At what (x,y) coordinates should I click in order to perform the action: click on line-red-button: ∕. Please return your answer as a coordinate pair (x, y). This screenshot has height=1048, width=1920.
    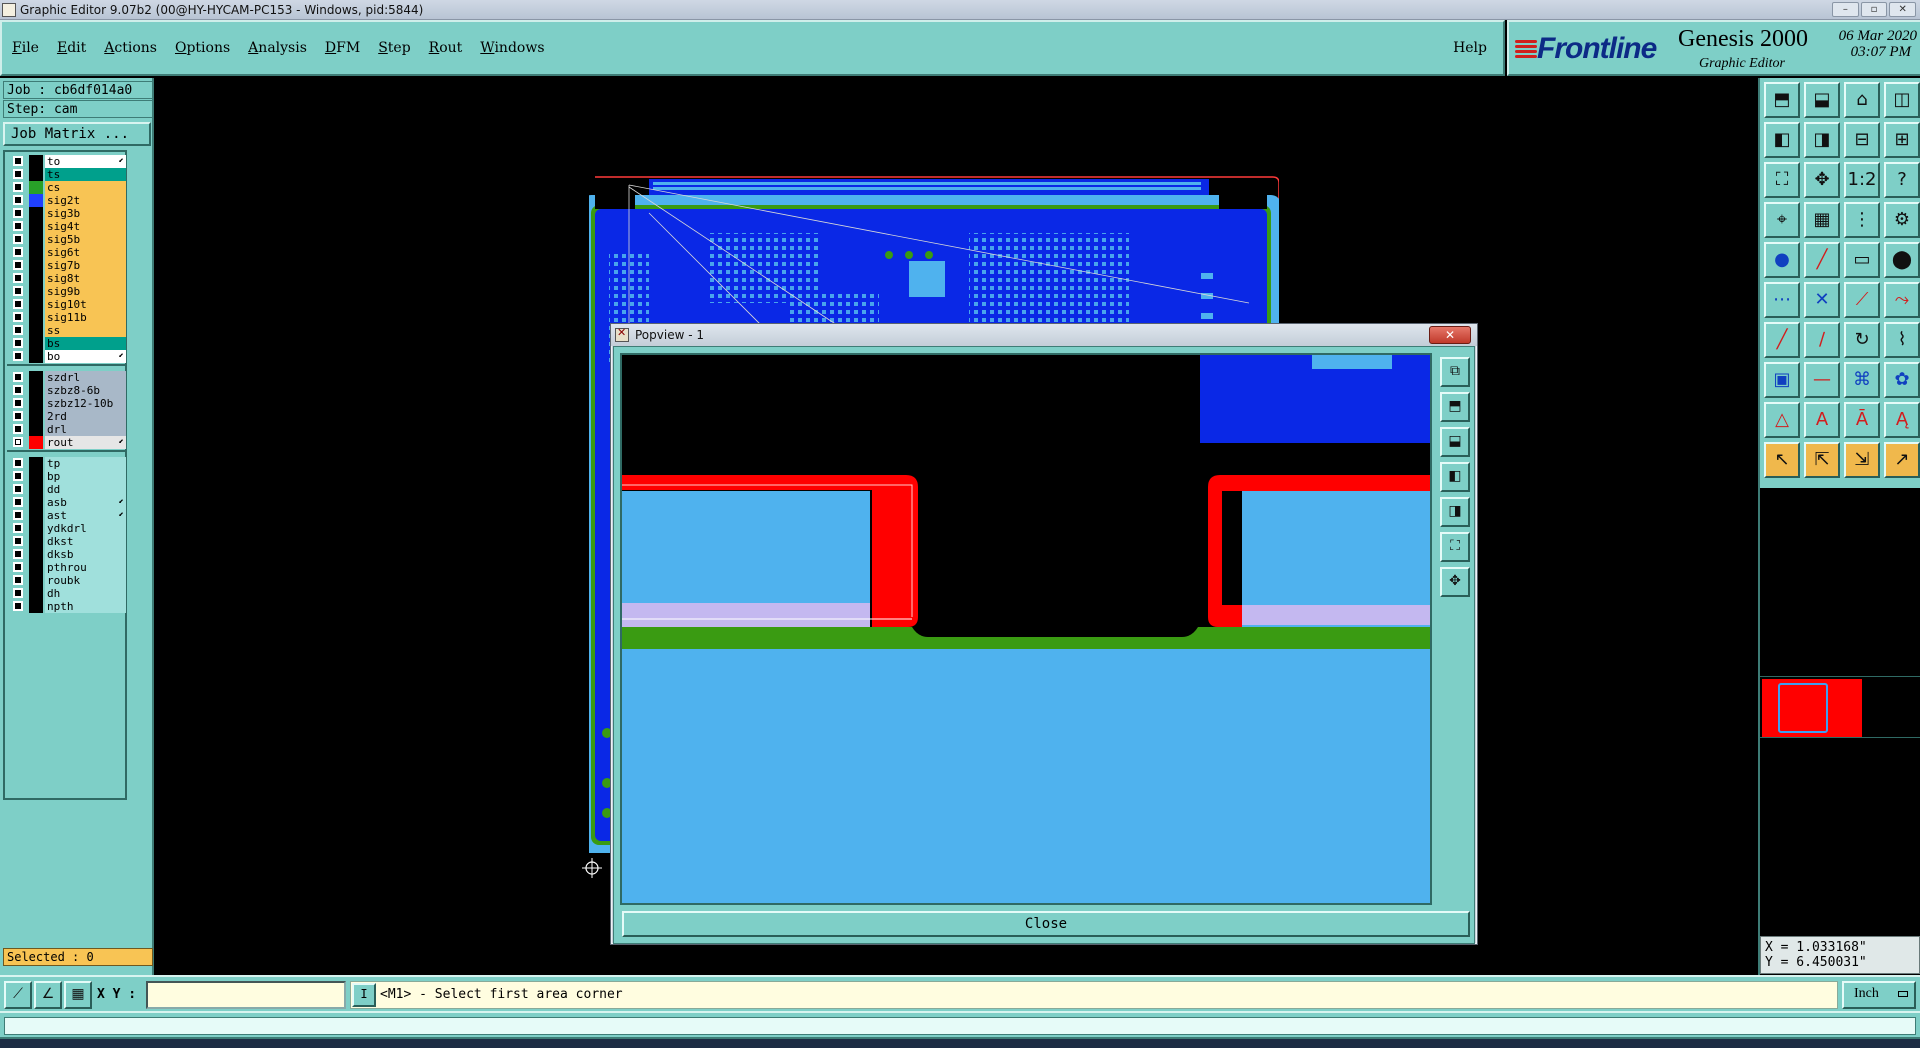
    Looking at the image, I should click on (1822, 340).